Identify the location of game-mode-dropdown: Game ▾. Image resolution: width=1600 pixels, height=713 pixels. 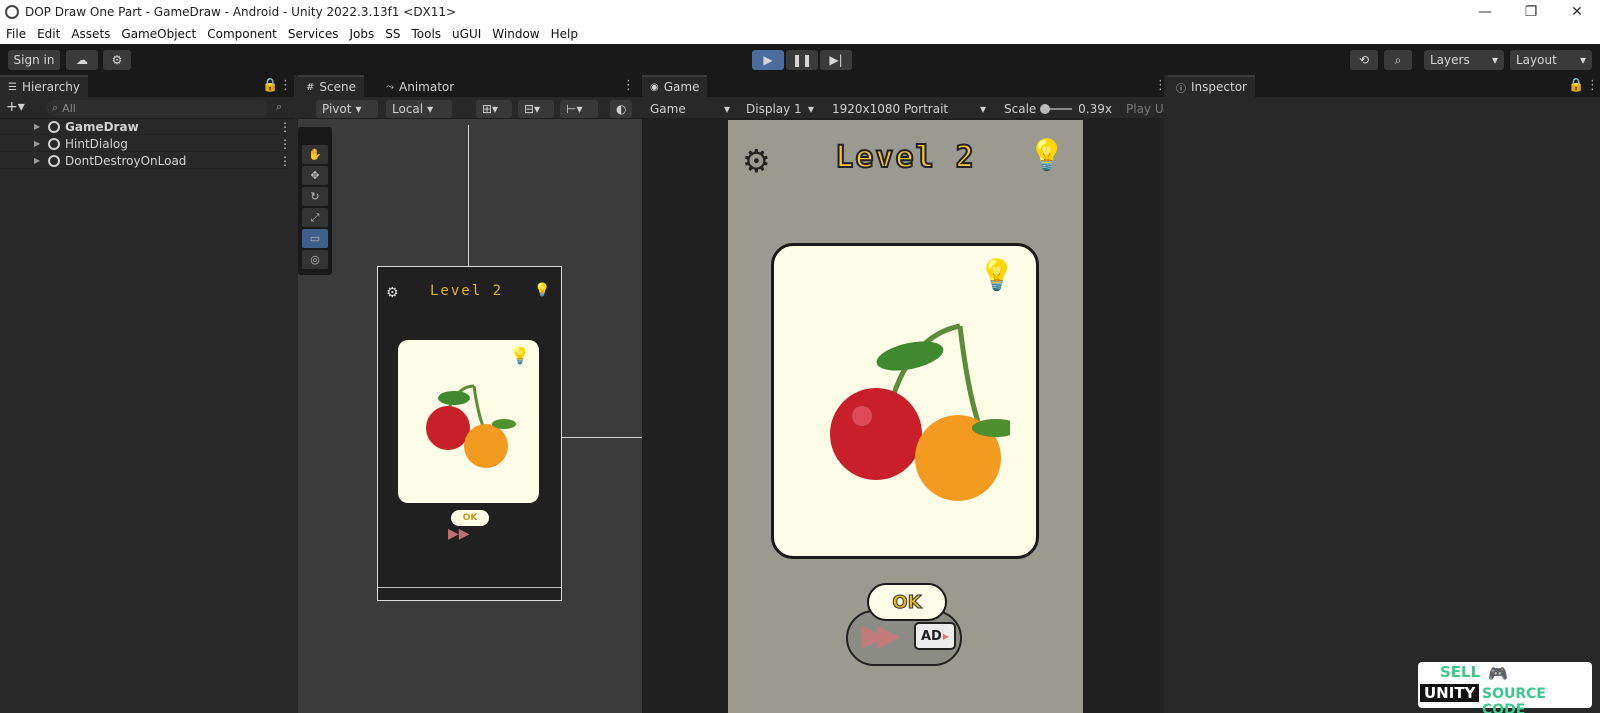
(690, 109).